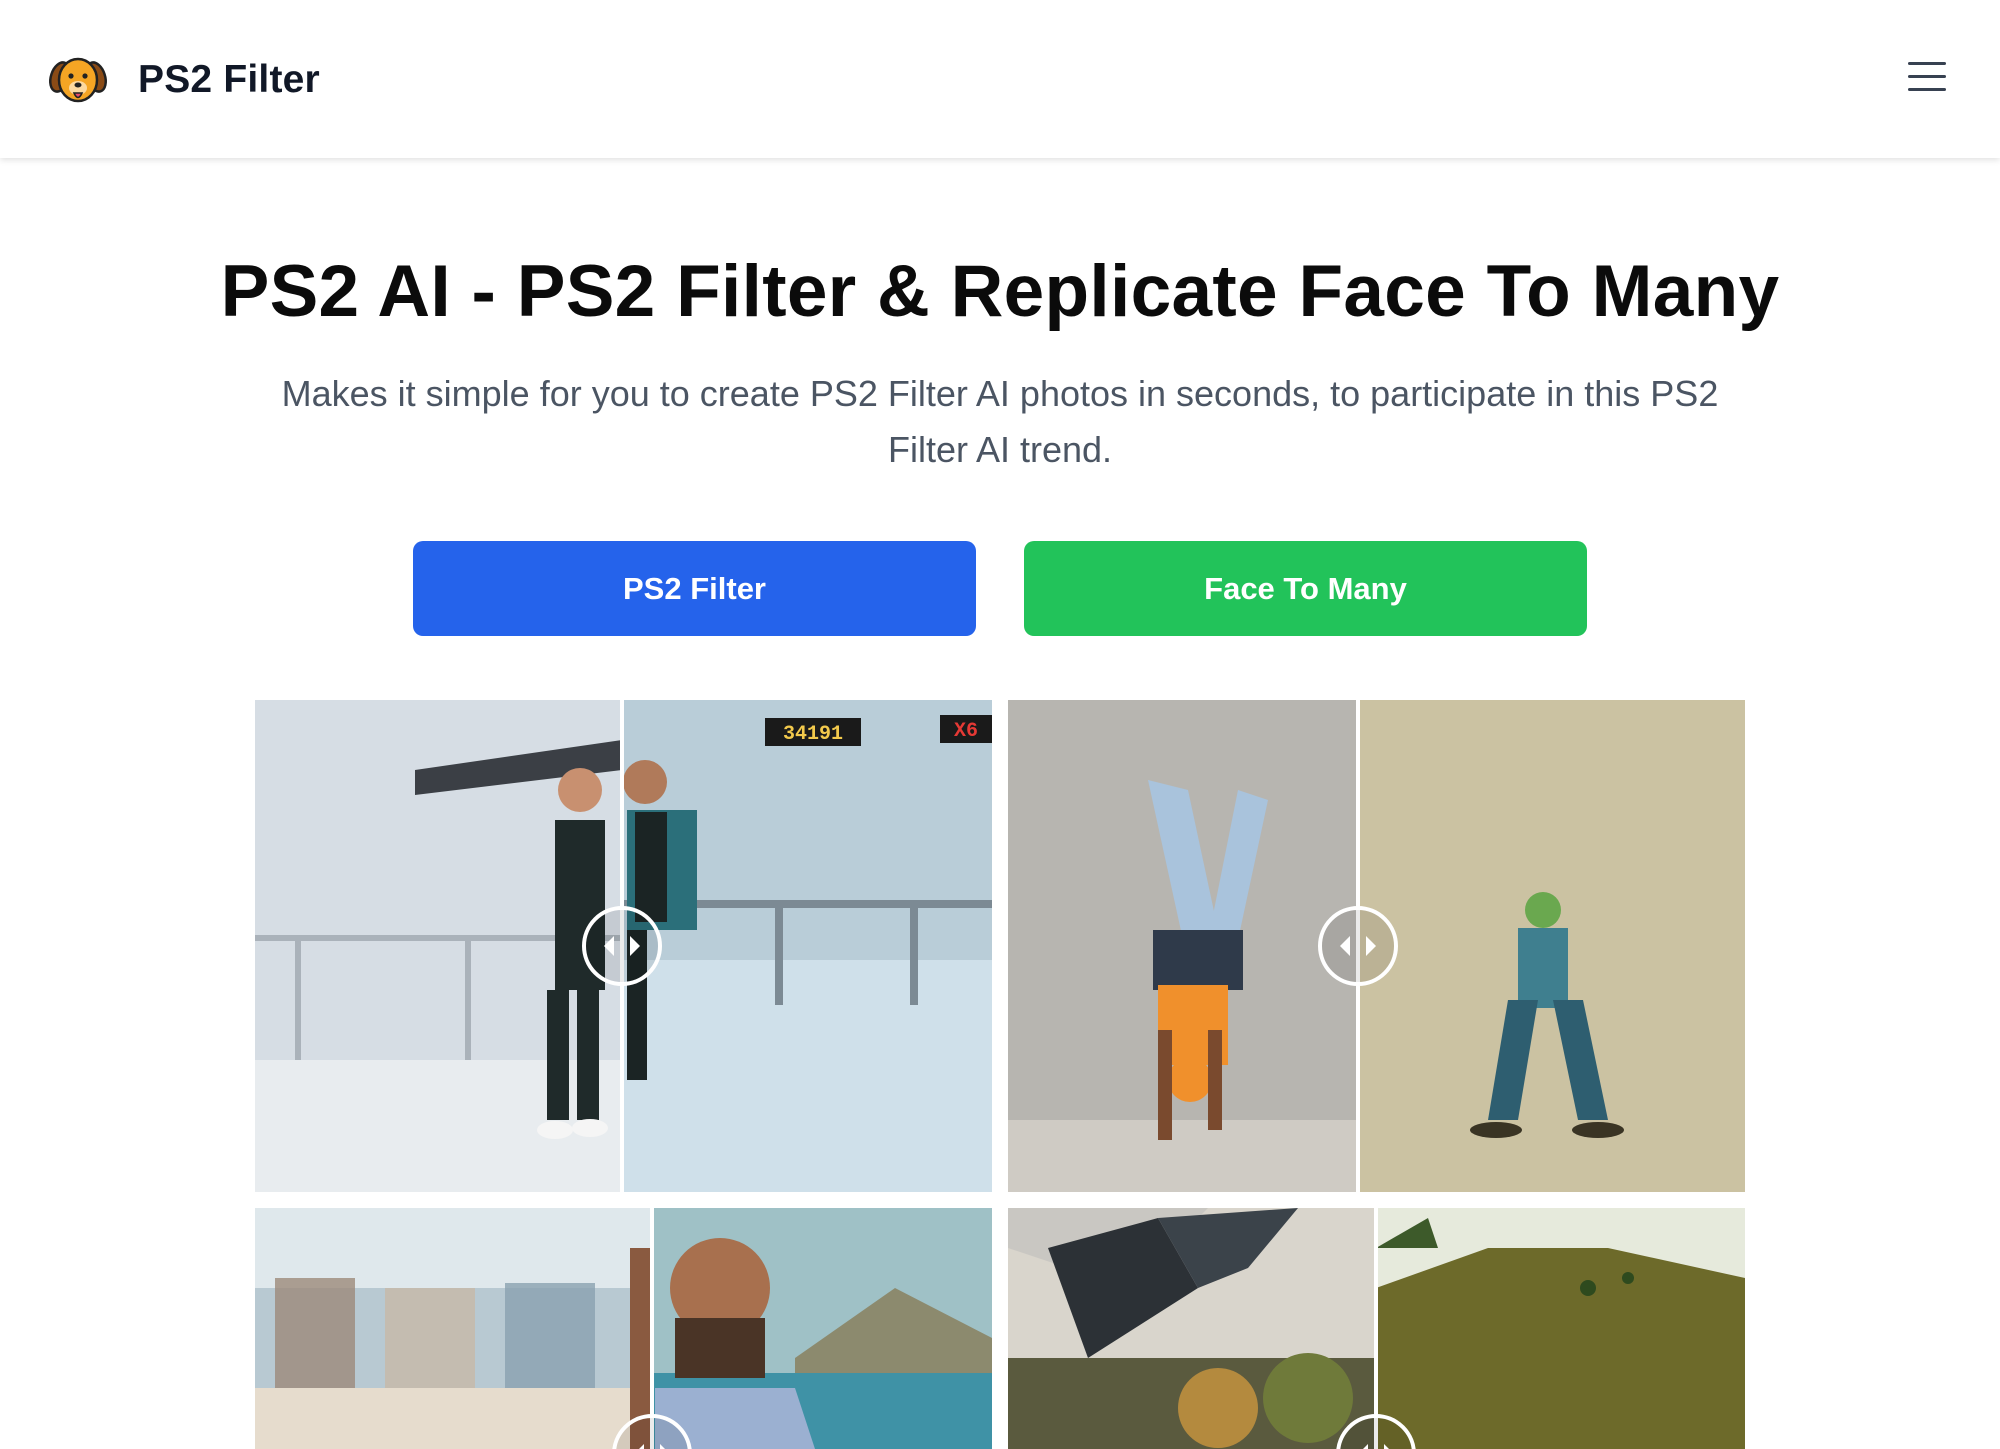 The width and height of the screenshot is (2000, 1449). What do you see at coordinates (813, 734) in the screenshot?
I see `hud-score: 34191` at bounding box center [813, 734].